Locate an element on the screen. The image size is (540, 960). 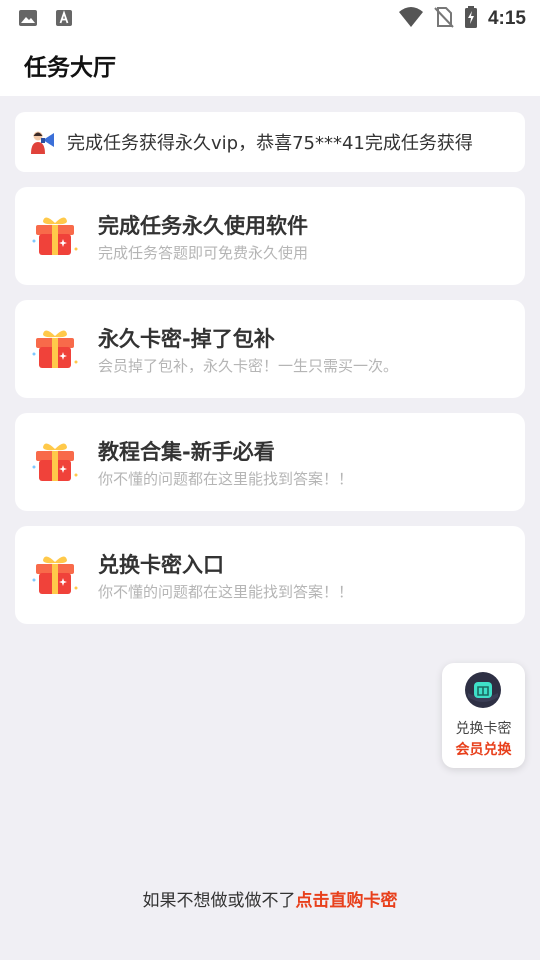
battery-charging-icon is located at coordinates (471, 19).